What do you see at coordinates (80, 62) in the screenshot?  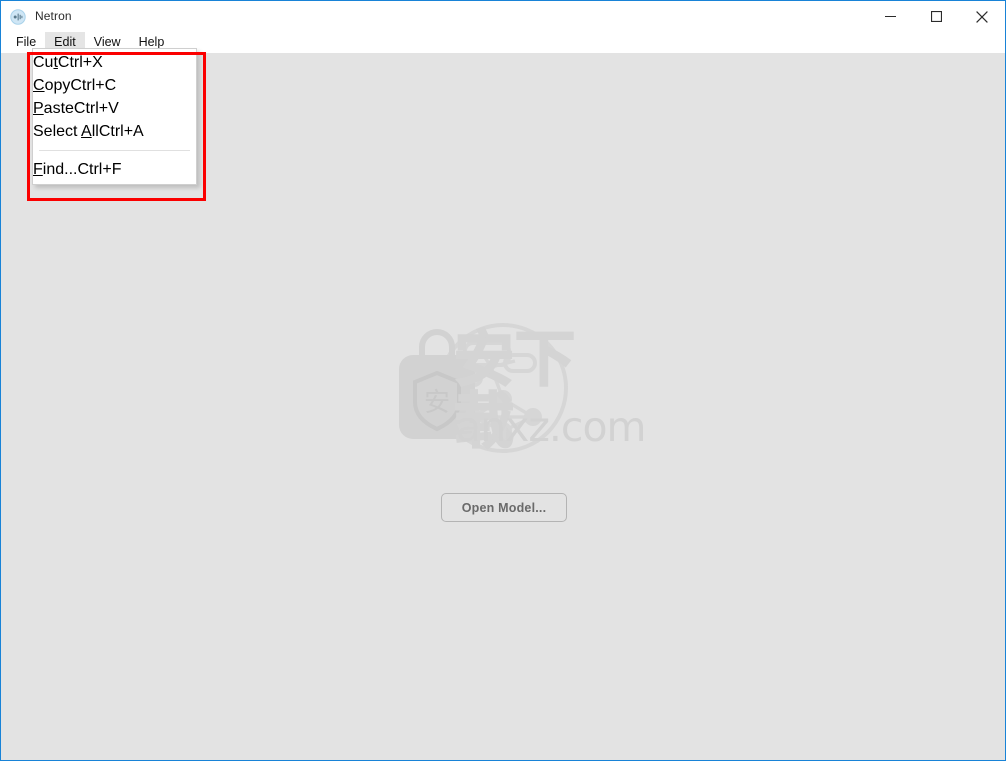 I see `menu-item-cut-accel: Ctrl+X` at bounding box center [80, 62].